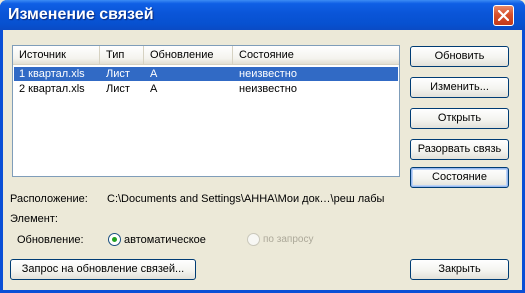 The height and width of the screenshot is (293, 525). I want to click on location-label: Расположение:, so click(49, 199).